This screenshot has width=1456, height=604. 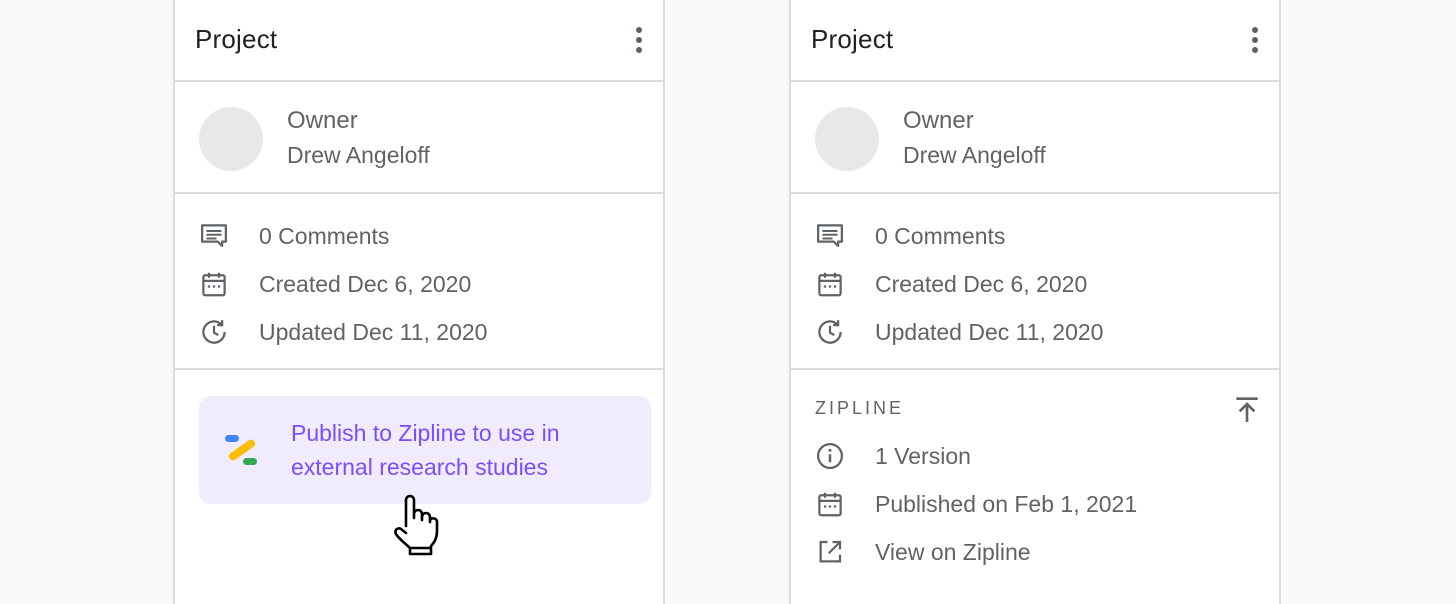 I want to click on publish-upload-icon, so click(x=1247, y=410).